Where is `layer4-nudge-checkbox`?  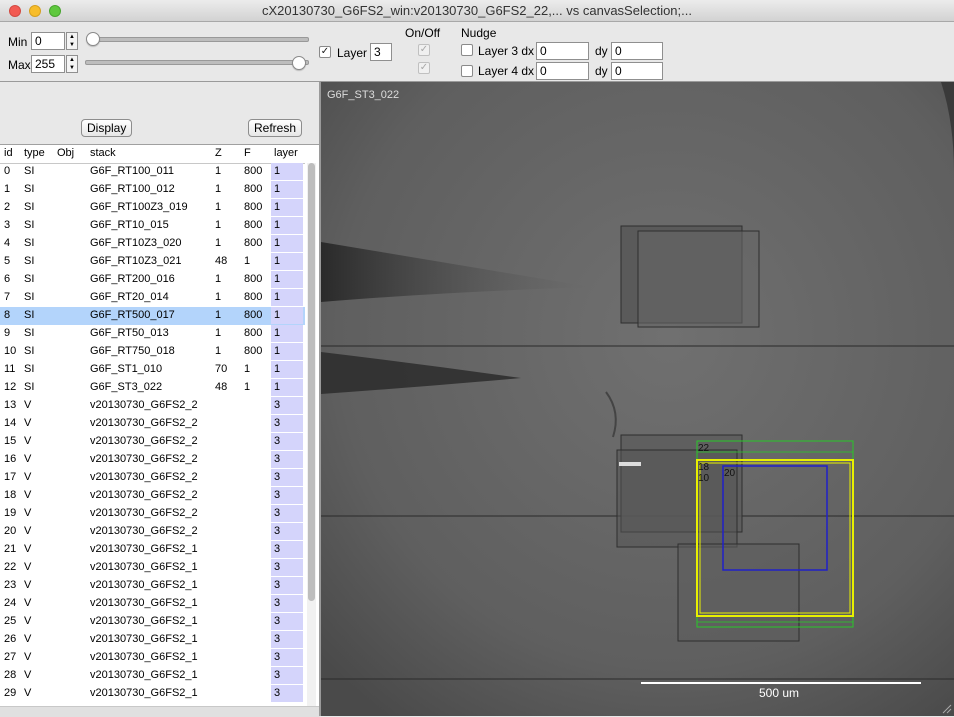
layer4-nudge-checkbox is located at coordinates (467, 71).